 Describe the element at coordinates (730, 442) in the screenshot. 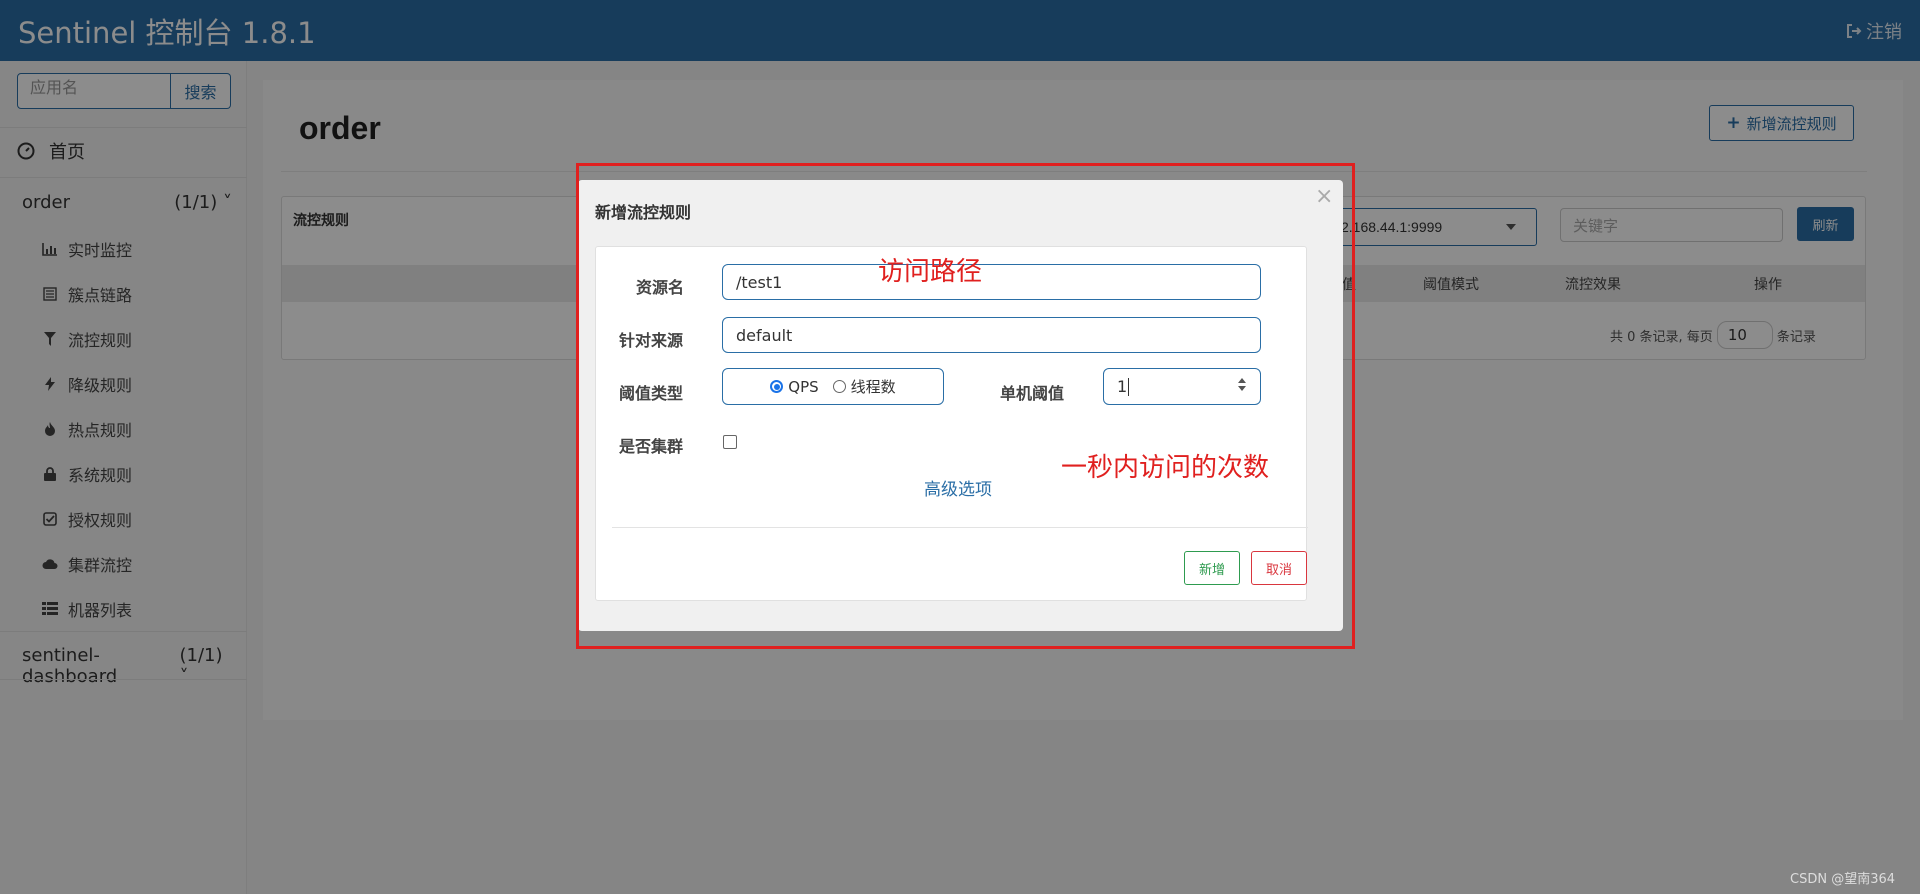

I see `cluster-checkbox` at that location.